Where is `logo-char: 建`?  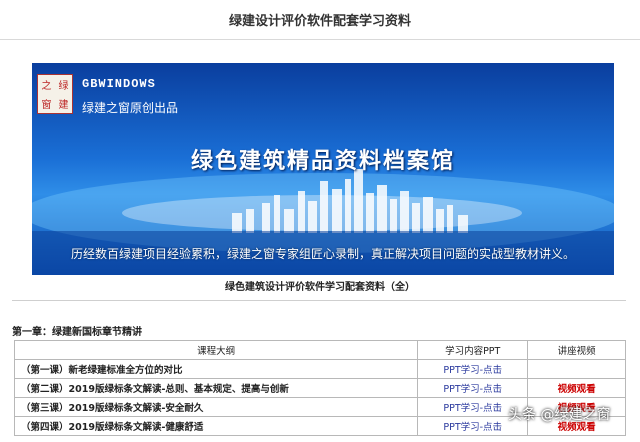 logo-char: 建 is located at coordinates (63, 105).